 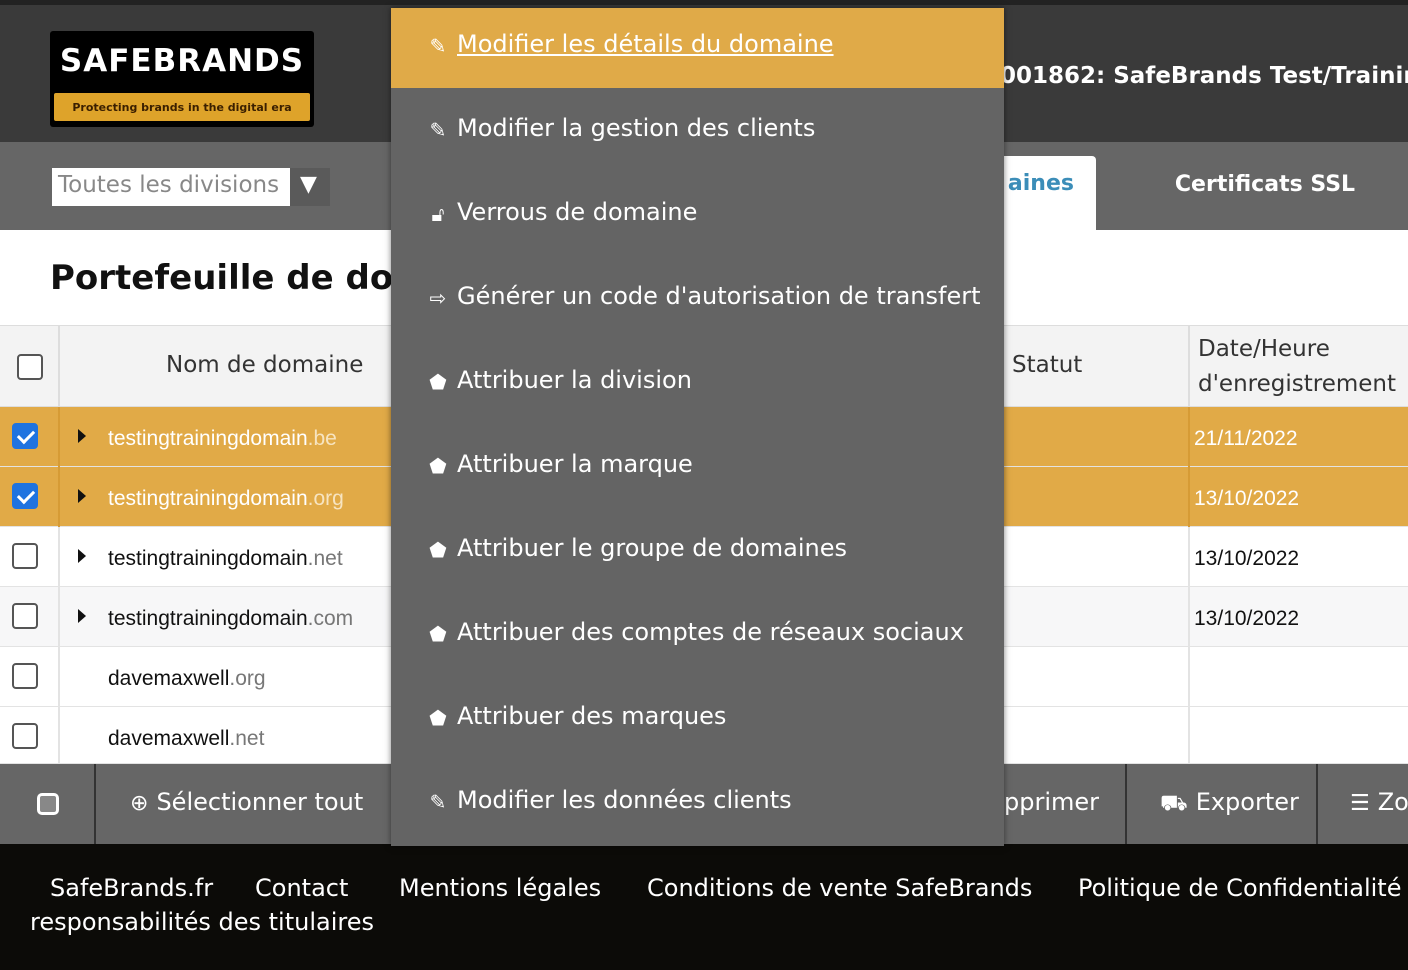 What do you see at coordinates (697, 468) in the screenshot?
I see `menu-item-attribuer-marque: ⬟ Attribuer la marque` at bounding box center [697, 468].